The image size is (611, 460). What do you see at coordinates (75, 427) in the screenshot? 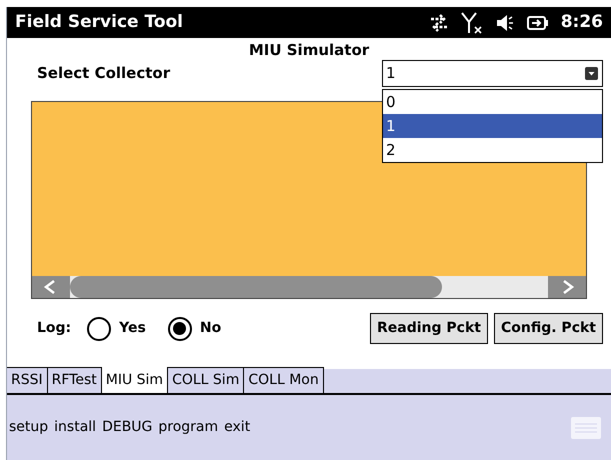
I see `menu-item: install` at bounding box center [75, 427].